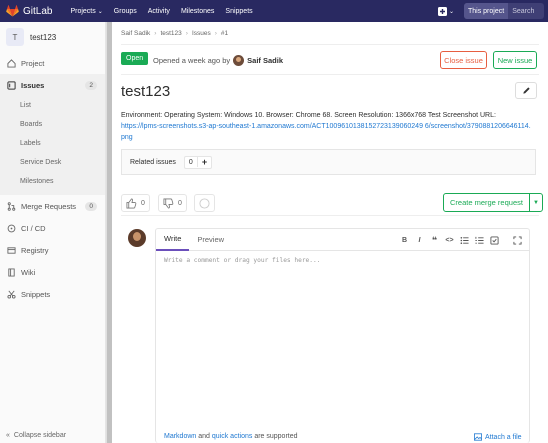 The image size is (548, 443). I want to click on breadcrumb-issue-number: #1, so click(224, 33).